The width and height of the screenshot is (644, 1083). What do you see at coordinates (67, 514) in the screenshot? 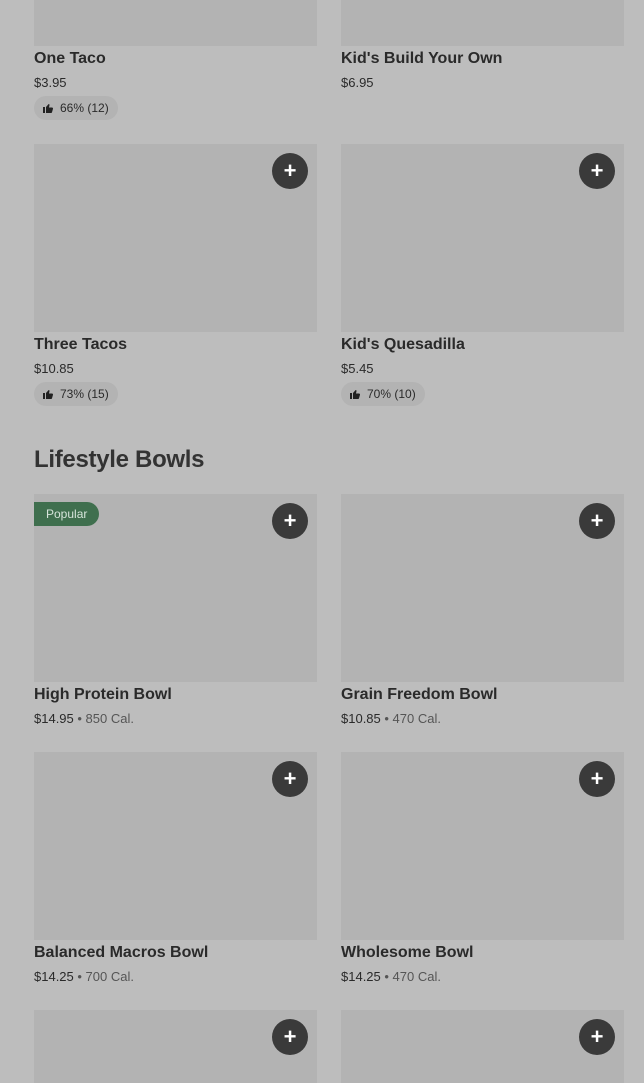
I see `popular-badge: Popular` at bounding box center [67, 514].